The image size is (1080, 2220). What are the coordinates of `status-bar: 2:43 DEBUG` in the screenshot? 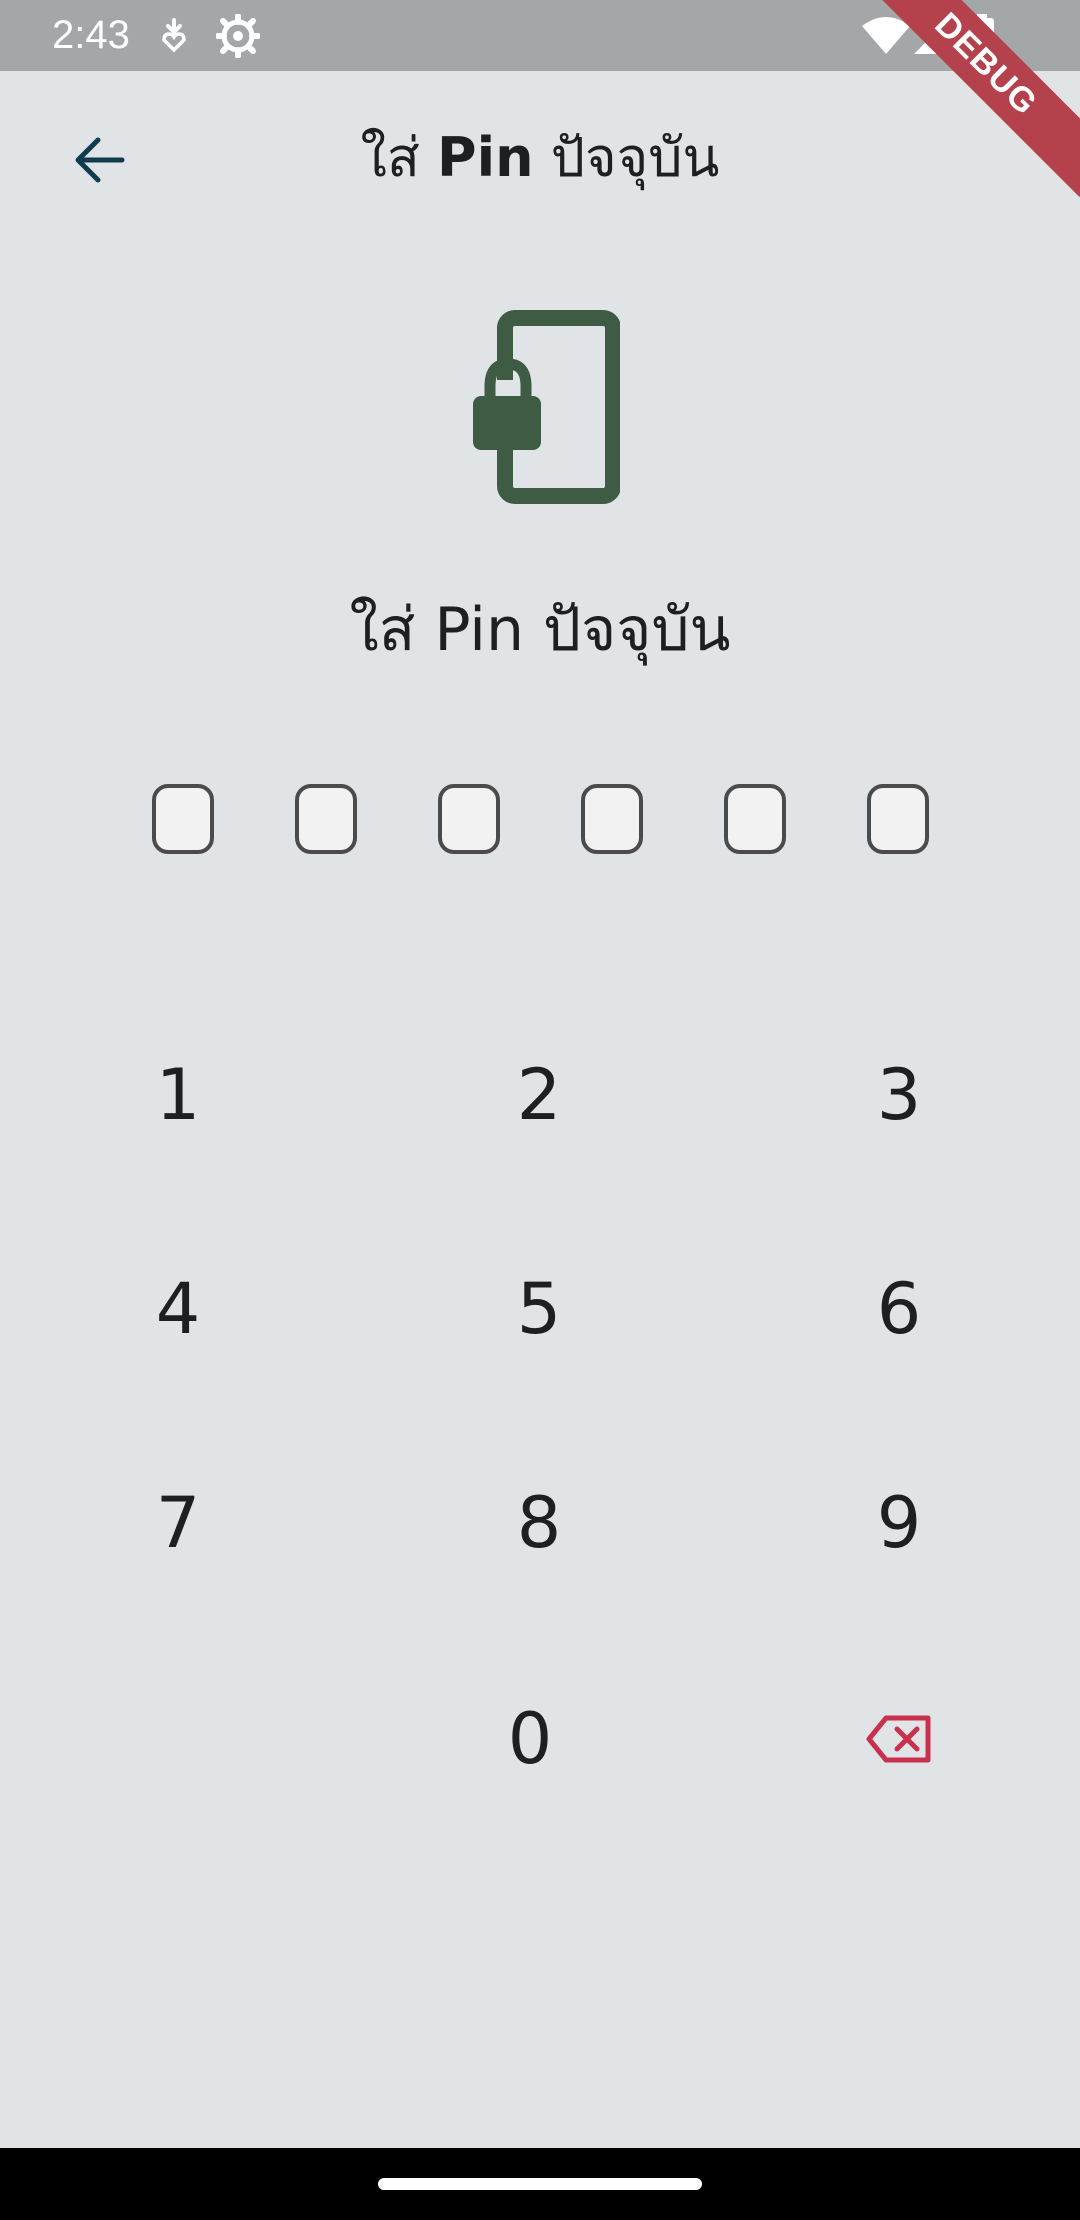 It's located at (540, 98).